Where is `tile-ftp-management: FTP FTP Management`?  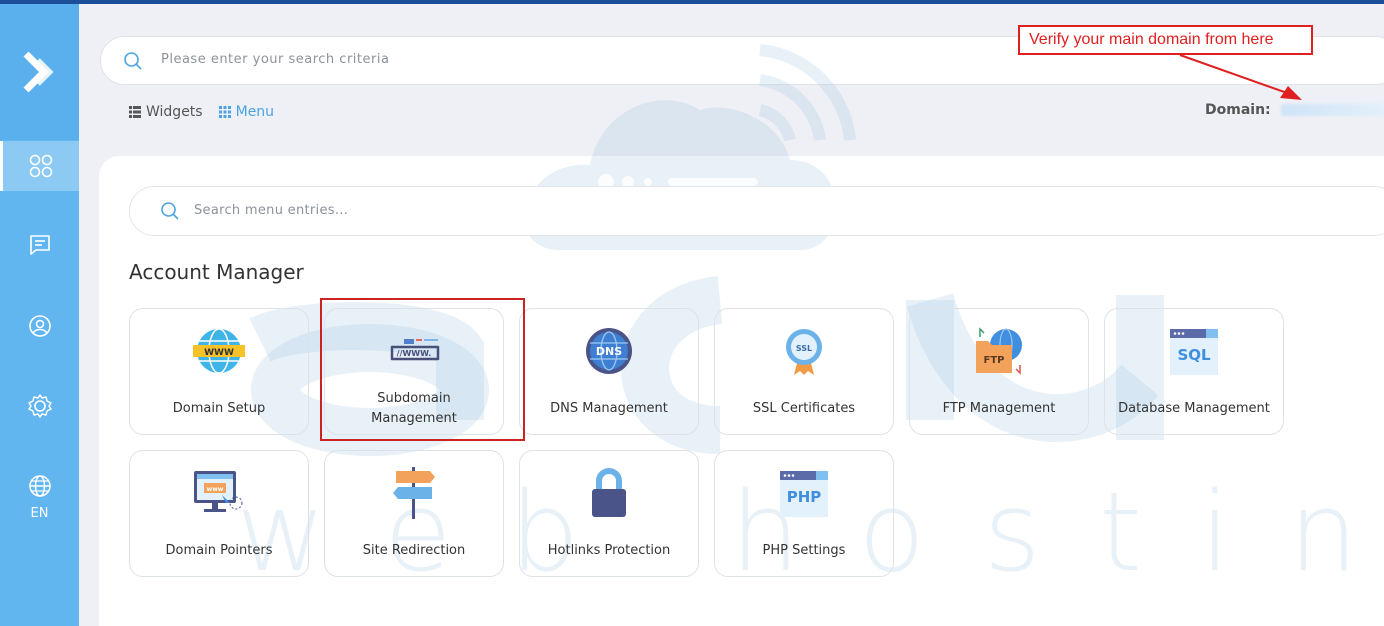 tile-ftp-management: FTP FTP Management is located at coordinates (999, 371).